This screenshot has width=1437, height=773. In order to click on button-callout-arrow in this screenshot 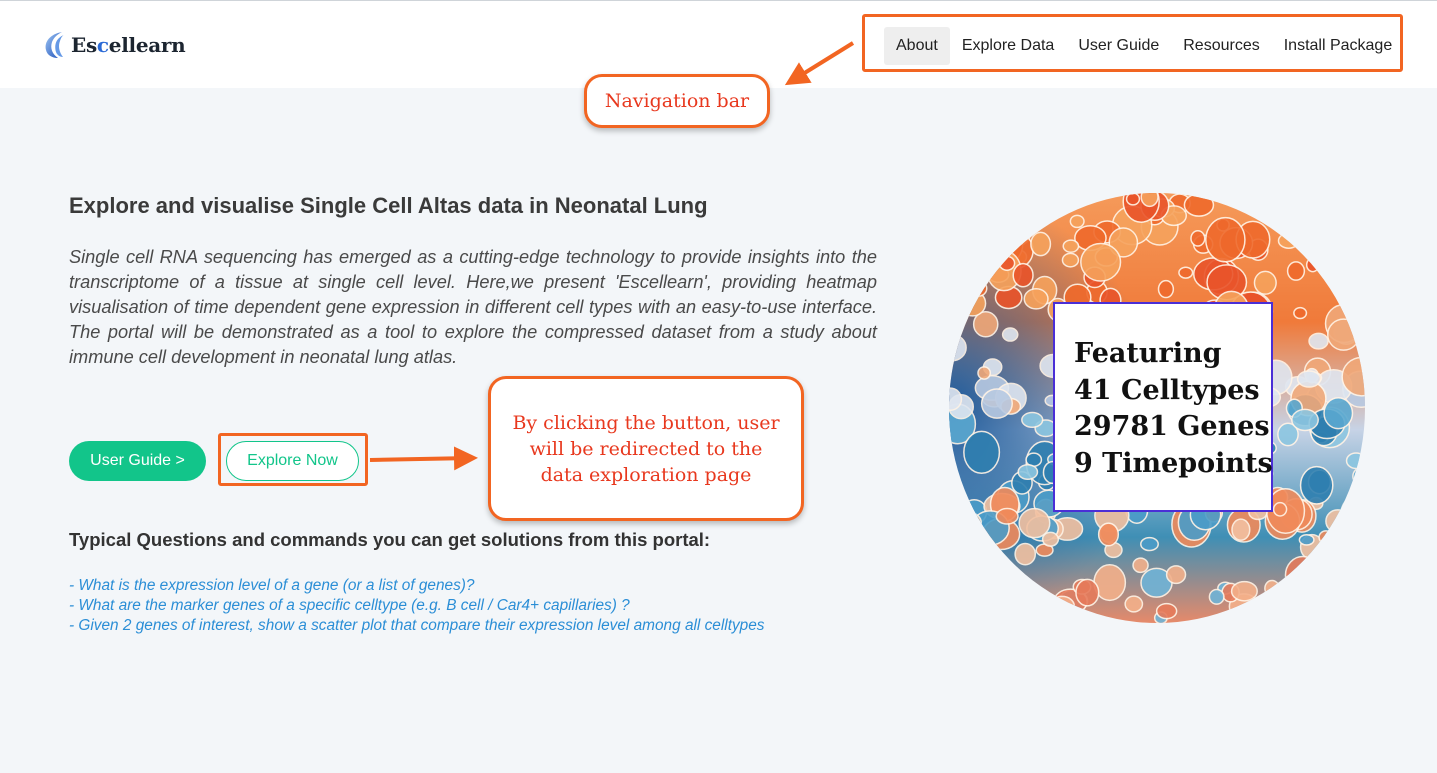, I will do `click(423, 458)`.